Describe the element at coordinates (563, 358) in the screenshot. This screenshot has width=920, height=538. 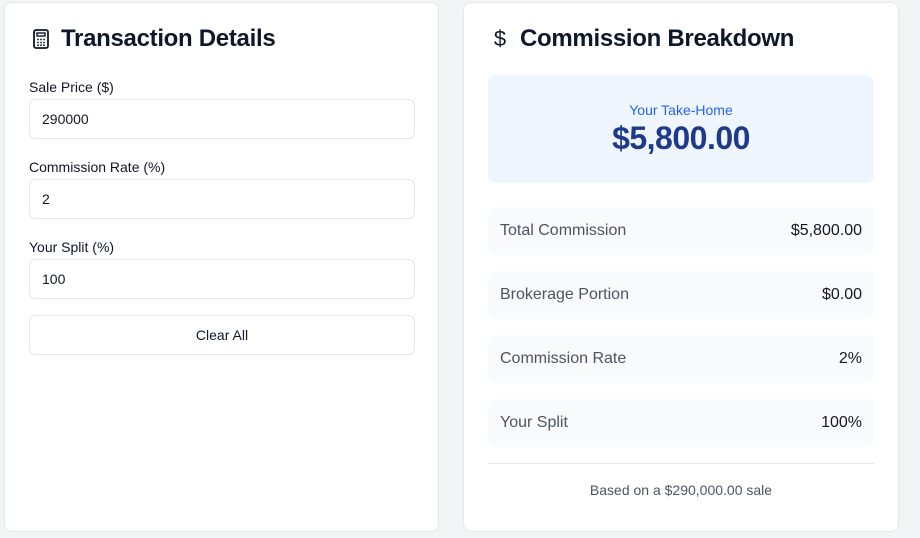
I see `row-label: Commission Rate` at that location.